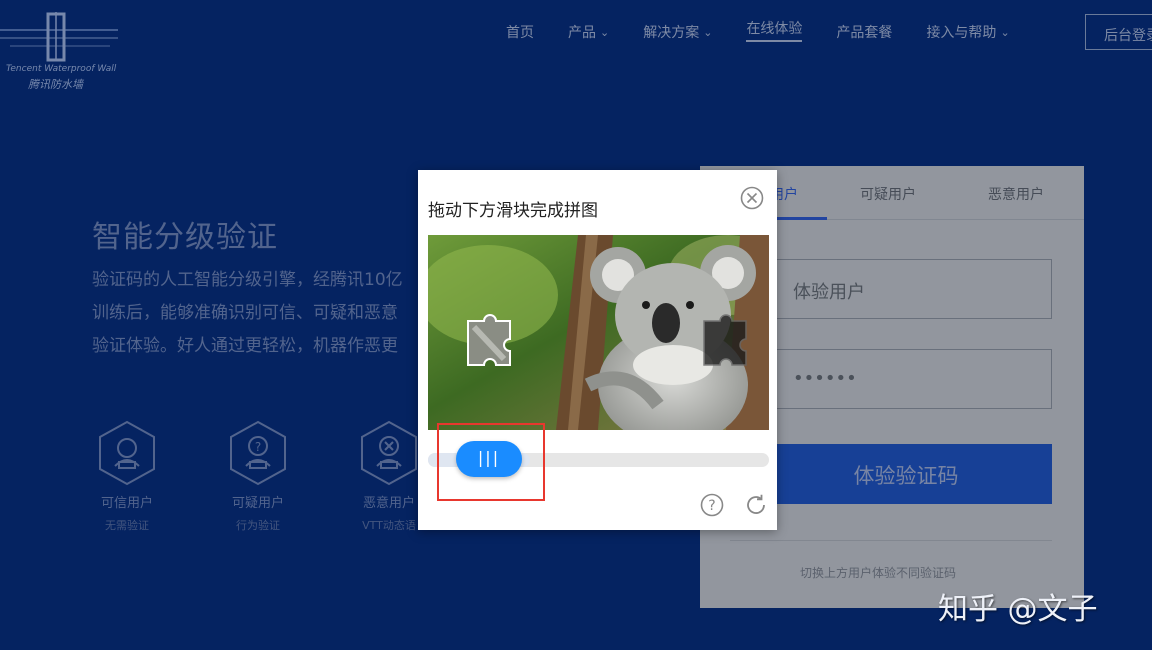 The width and height of the screenshot is (1152, 650). I want to click on captcha-title: 拖动下方滑块完成拼图, so click(513, 211).